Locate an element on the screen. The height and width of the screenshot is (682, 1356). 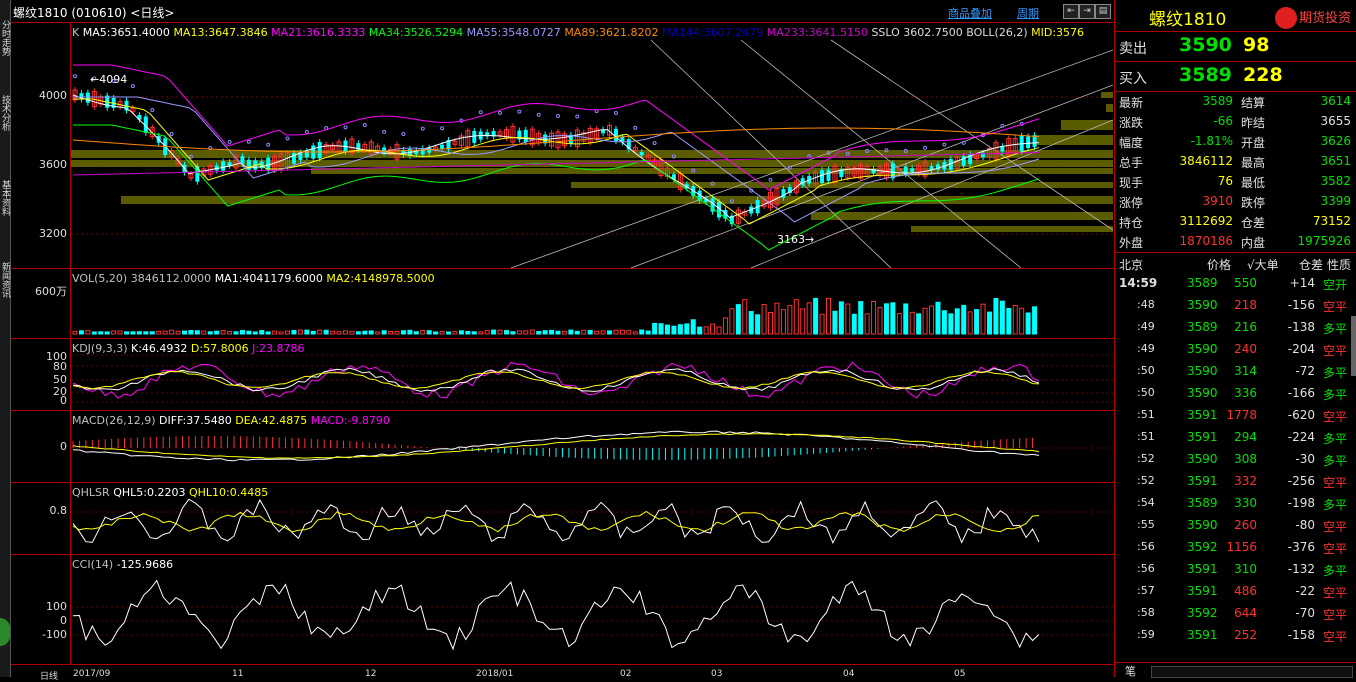
legend-k: K is located at coordinates (76, 32).